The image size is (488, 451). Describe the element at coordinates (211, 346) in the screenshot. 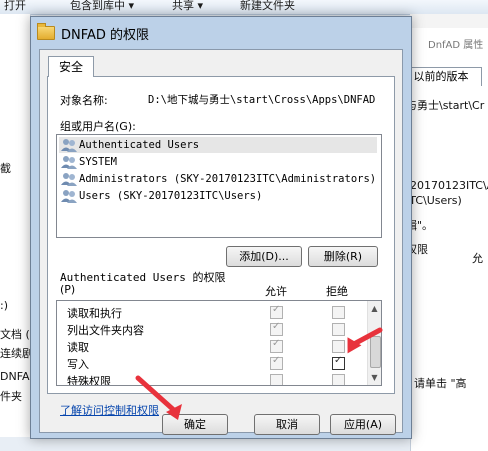

I see `permission-row-read: 读取` at that location.